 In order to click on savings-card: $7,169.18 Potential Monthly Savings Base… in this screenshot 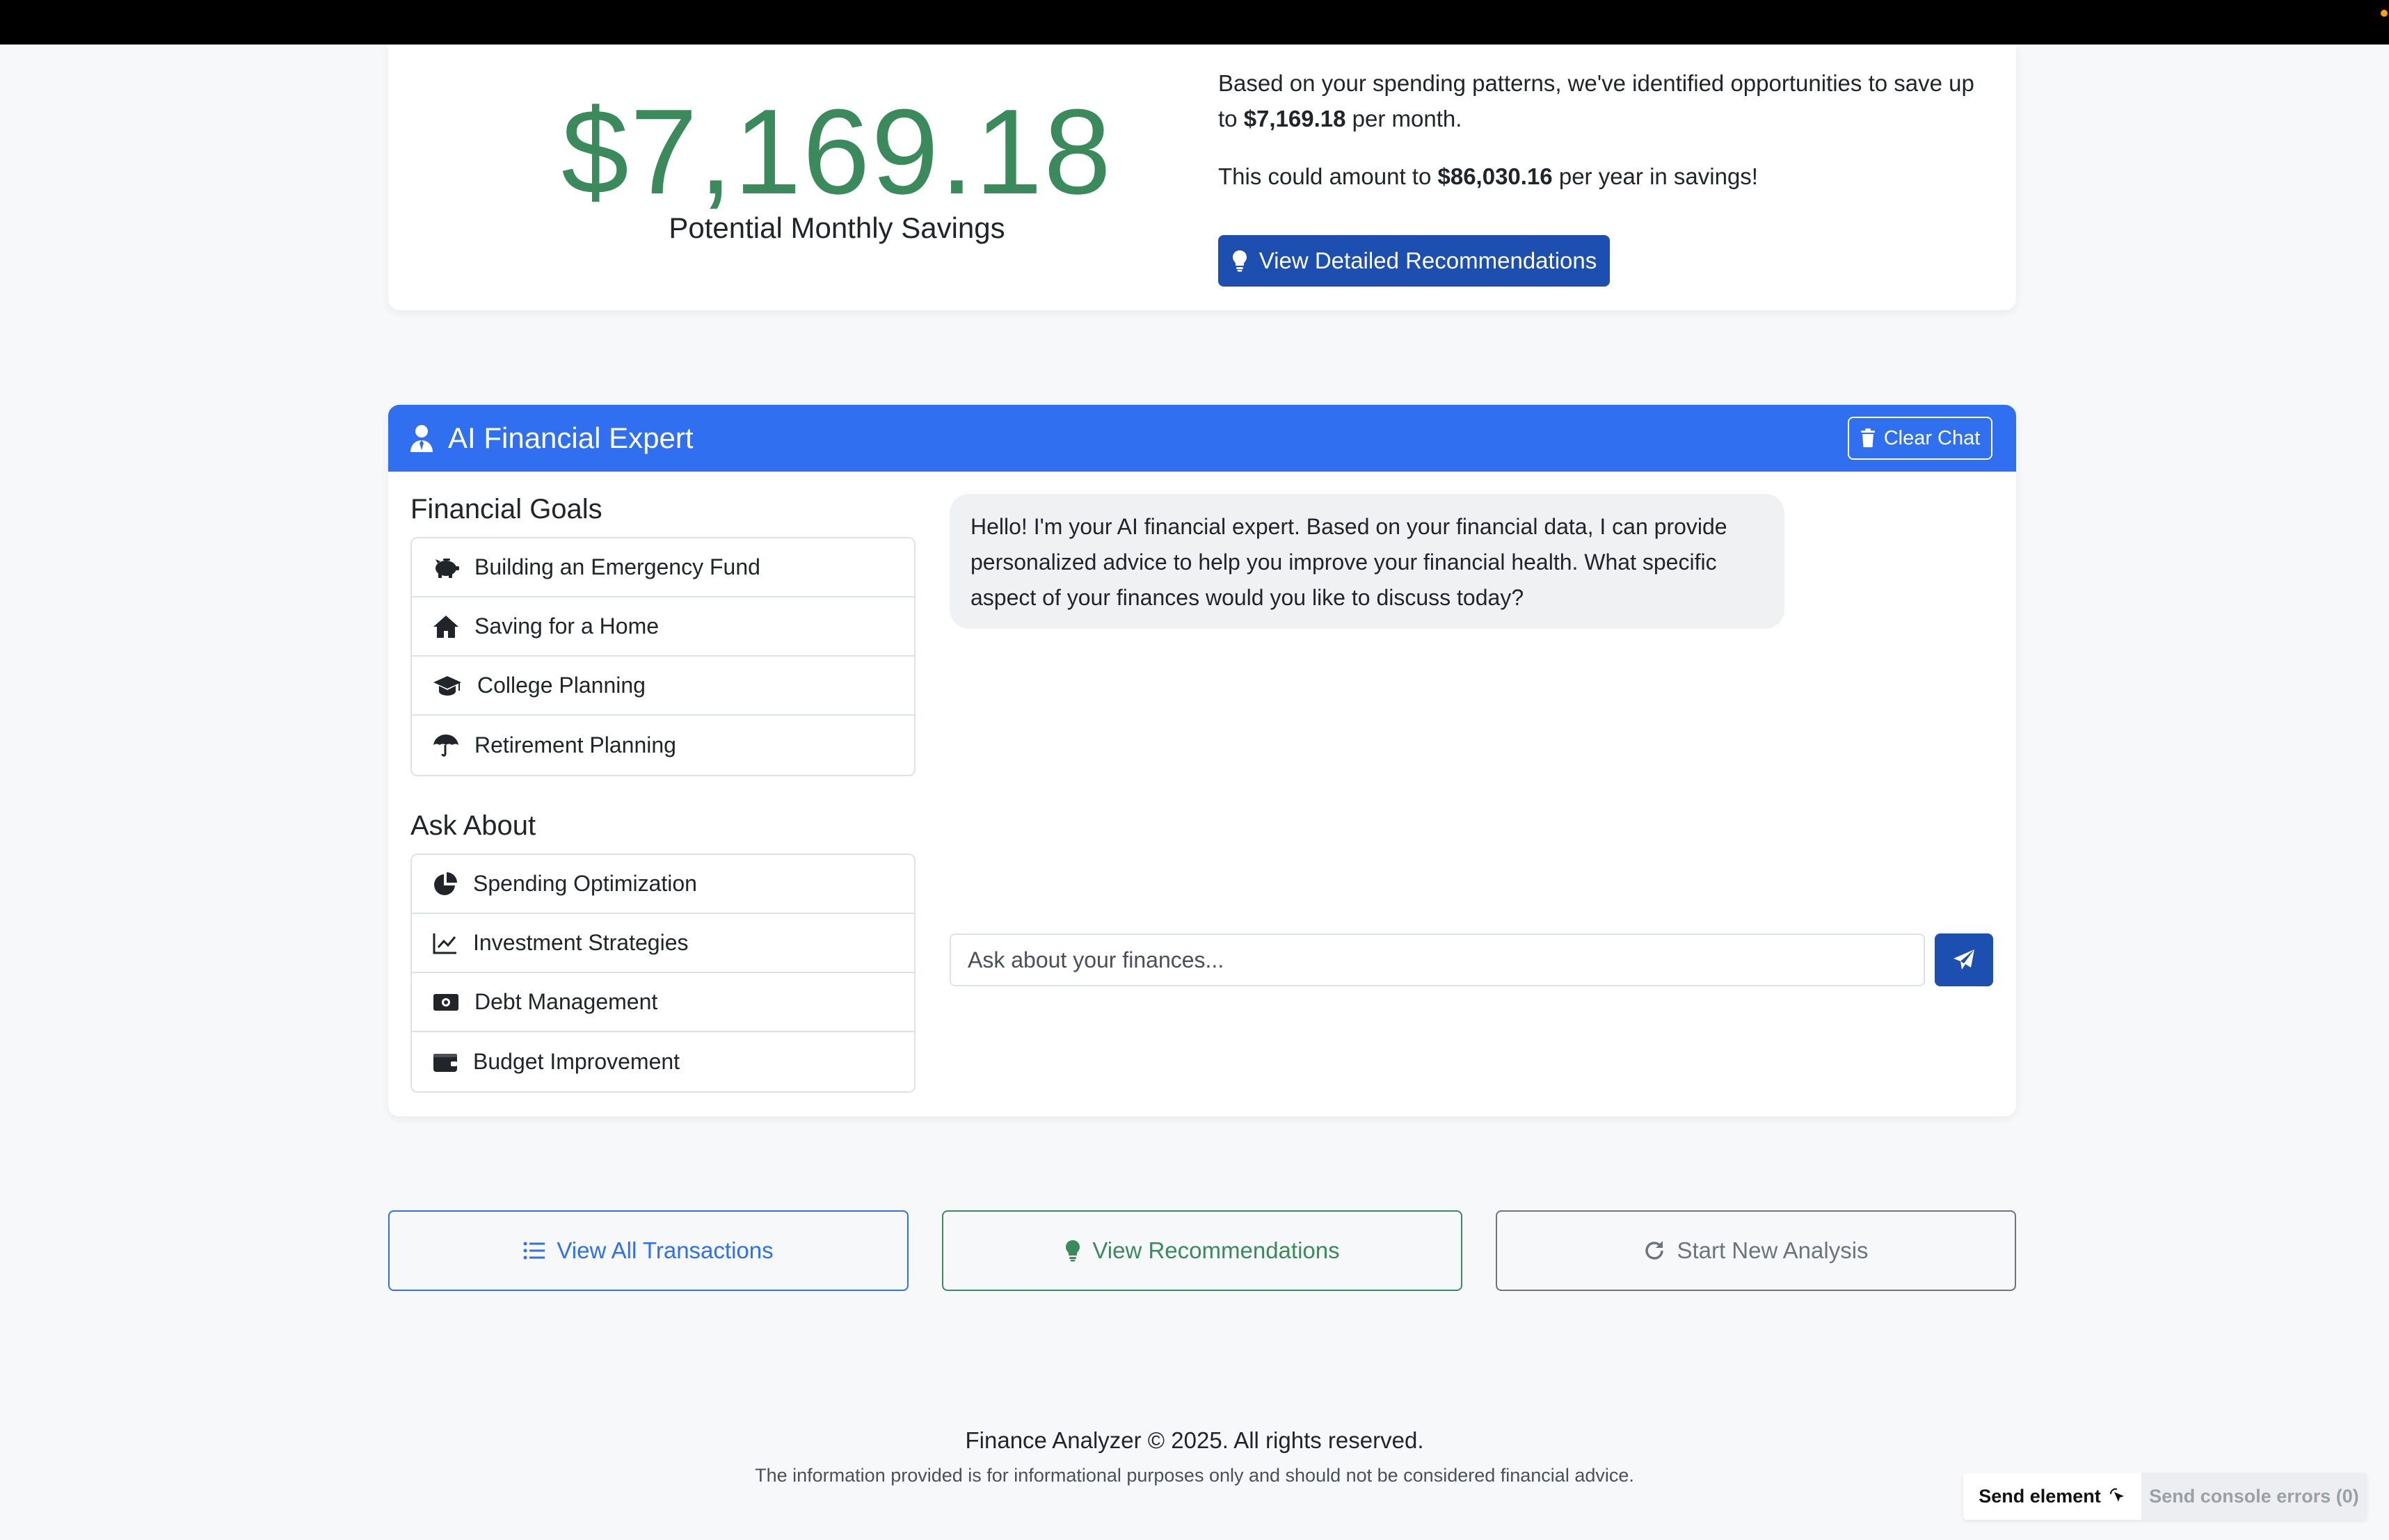, I will do `click(1202, 177)`.